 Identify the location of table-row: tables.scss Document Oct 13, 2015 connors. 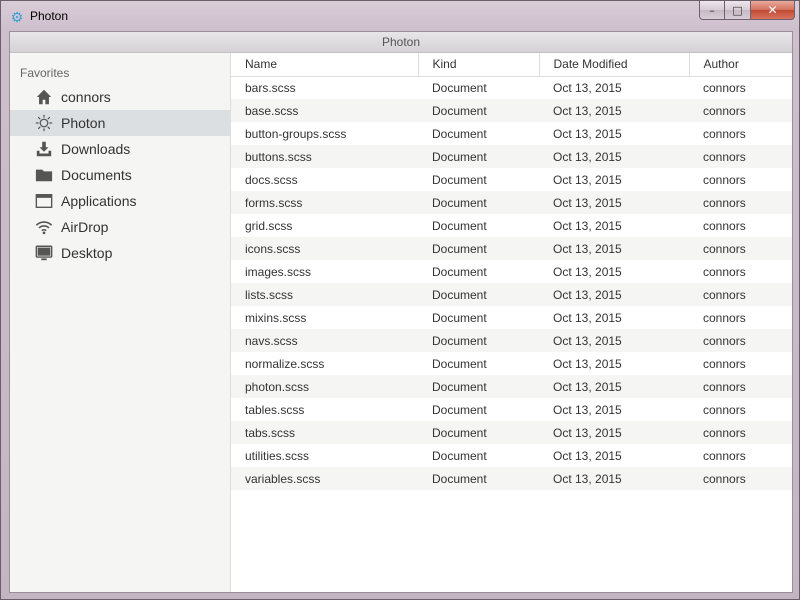
(511, 409).